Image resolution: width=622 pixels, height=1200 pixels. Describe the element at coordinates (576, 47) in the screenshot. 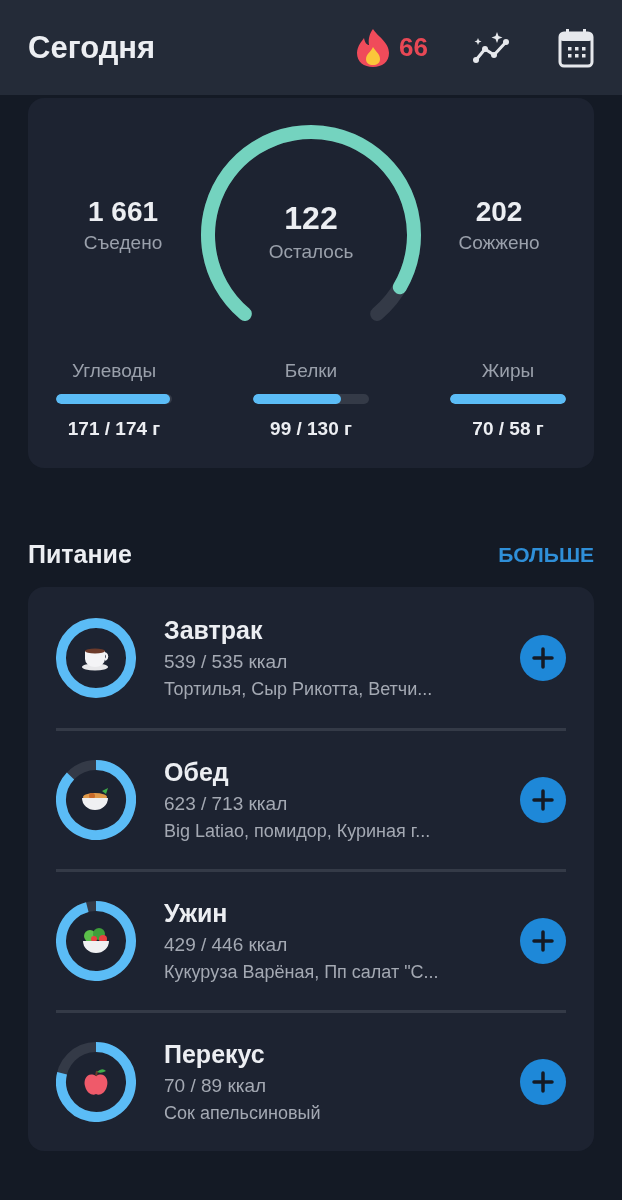

I see `calendar-icon` at that location.